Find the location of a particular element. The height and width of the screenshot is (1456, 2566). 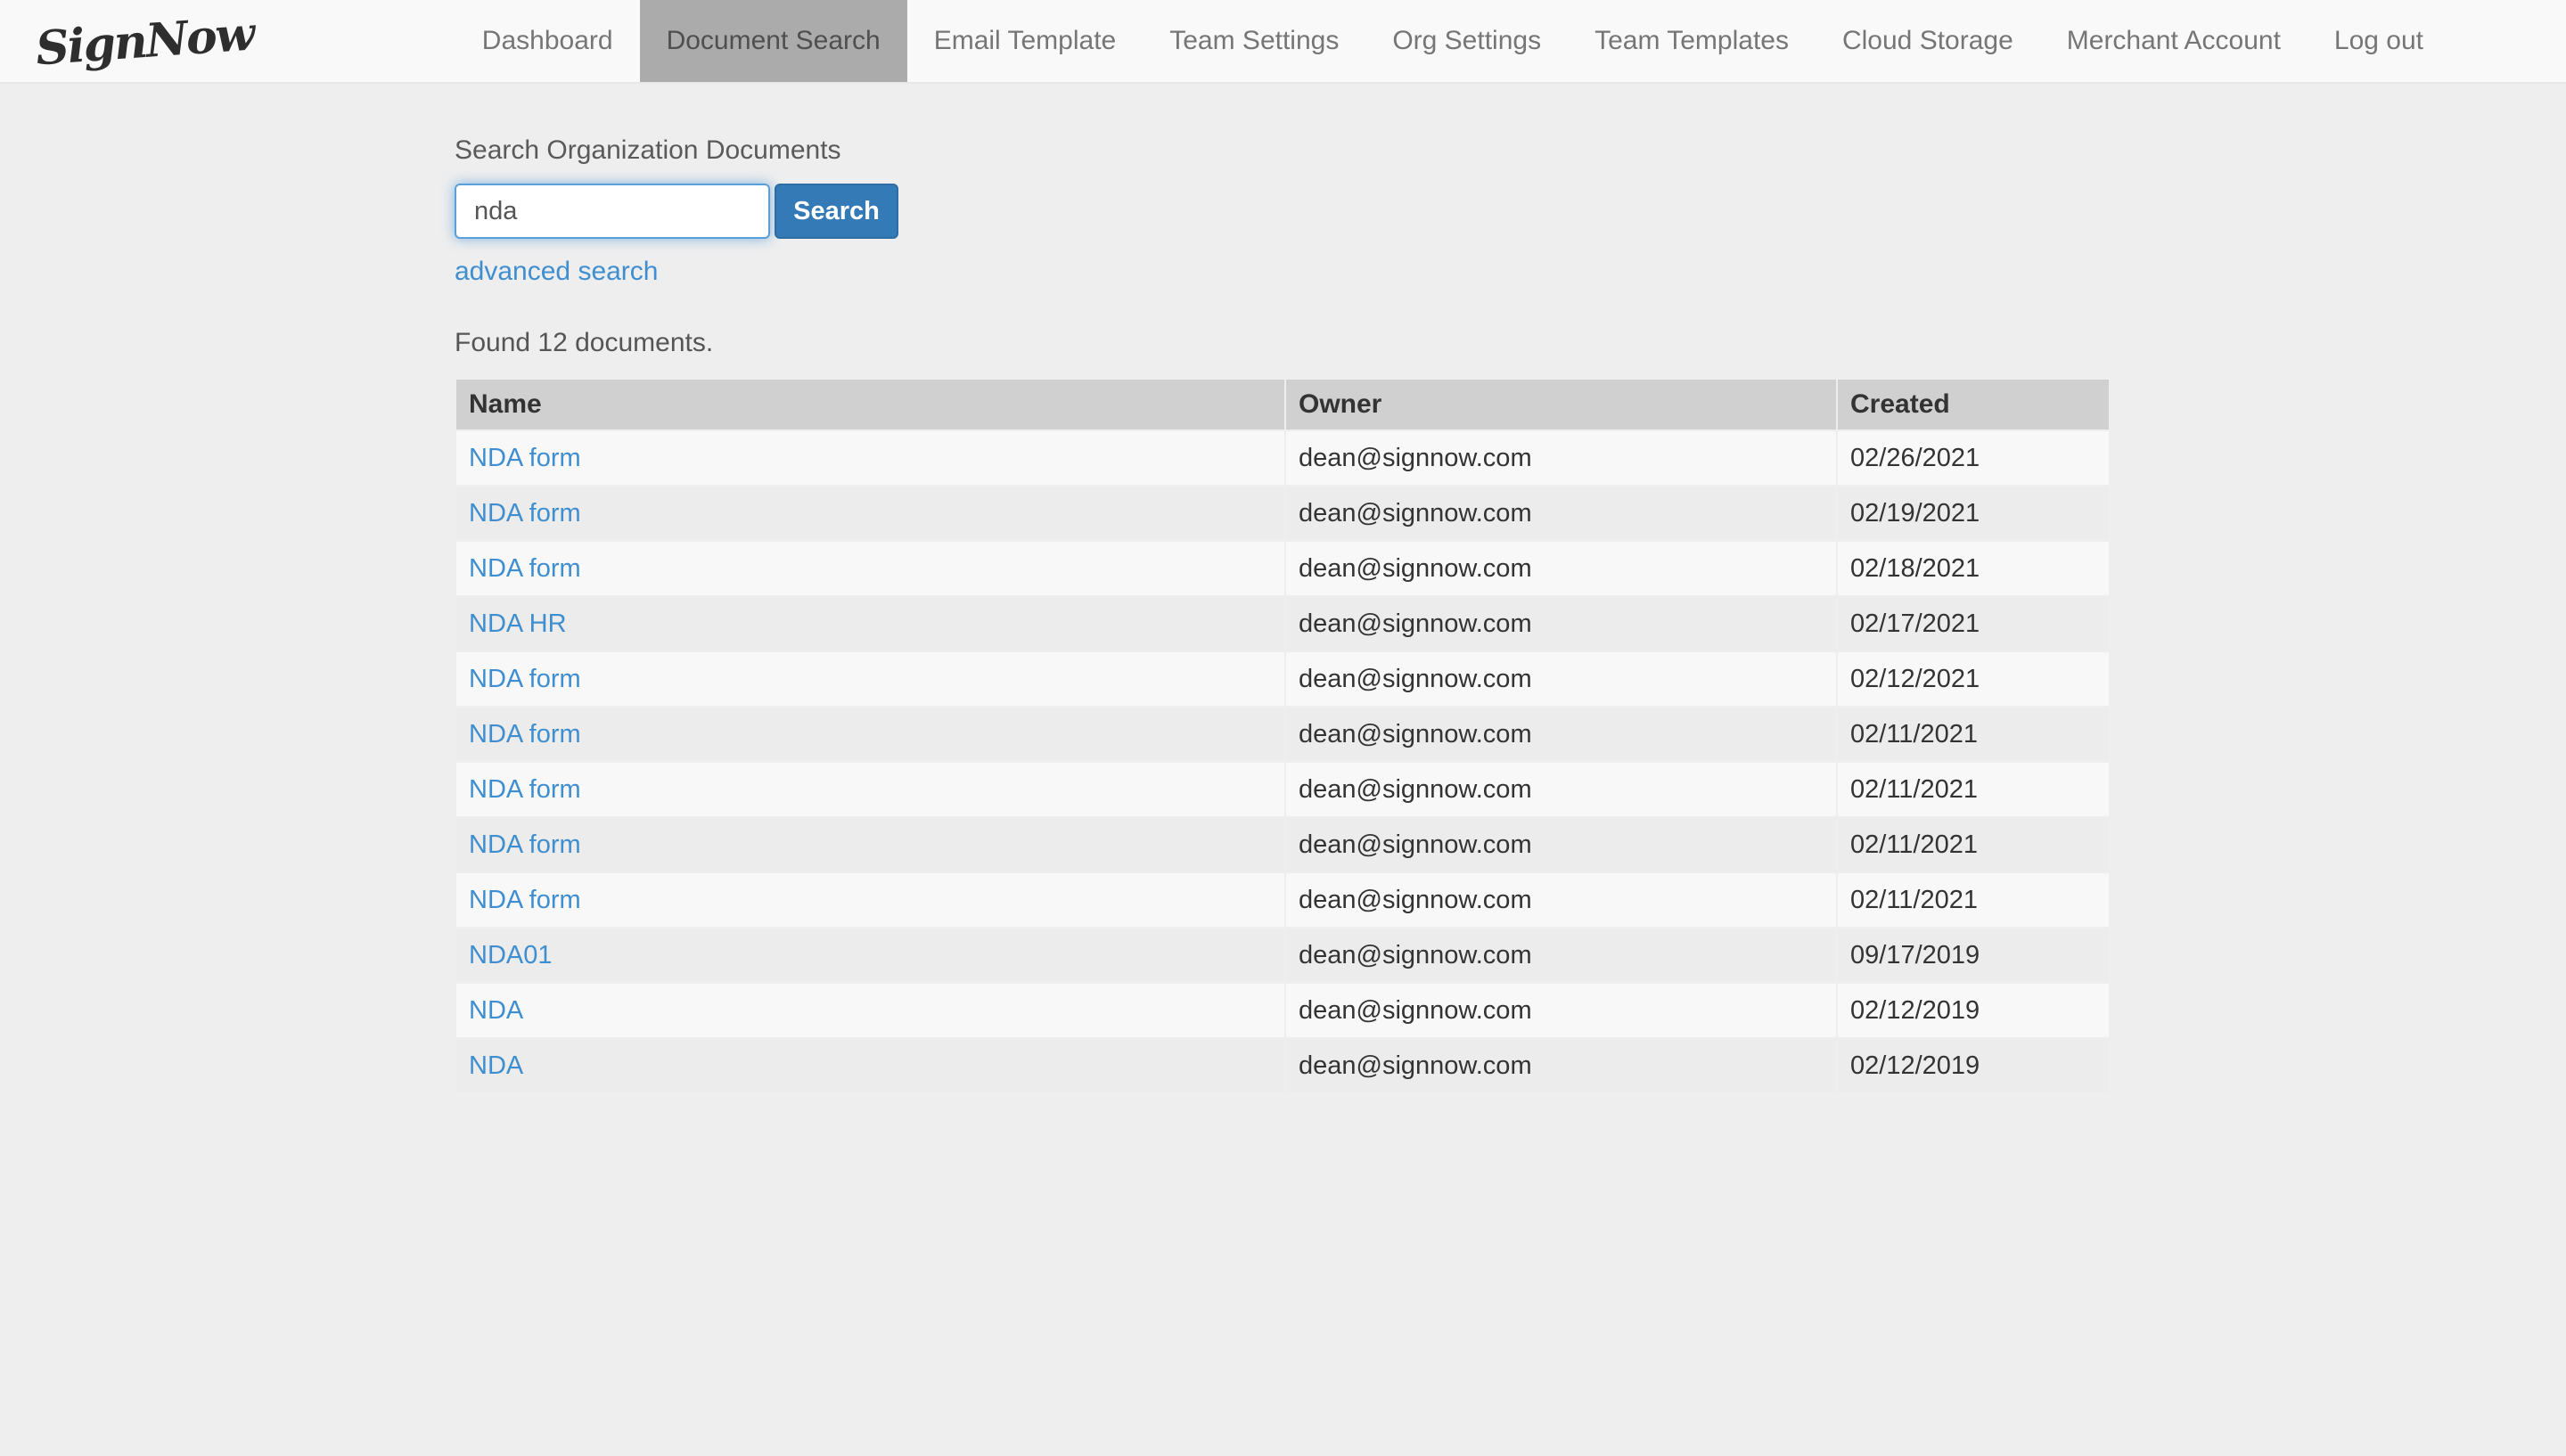

results-summary: Found 12 documents. is located at coordinates (584, 342).